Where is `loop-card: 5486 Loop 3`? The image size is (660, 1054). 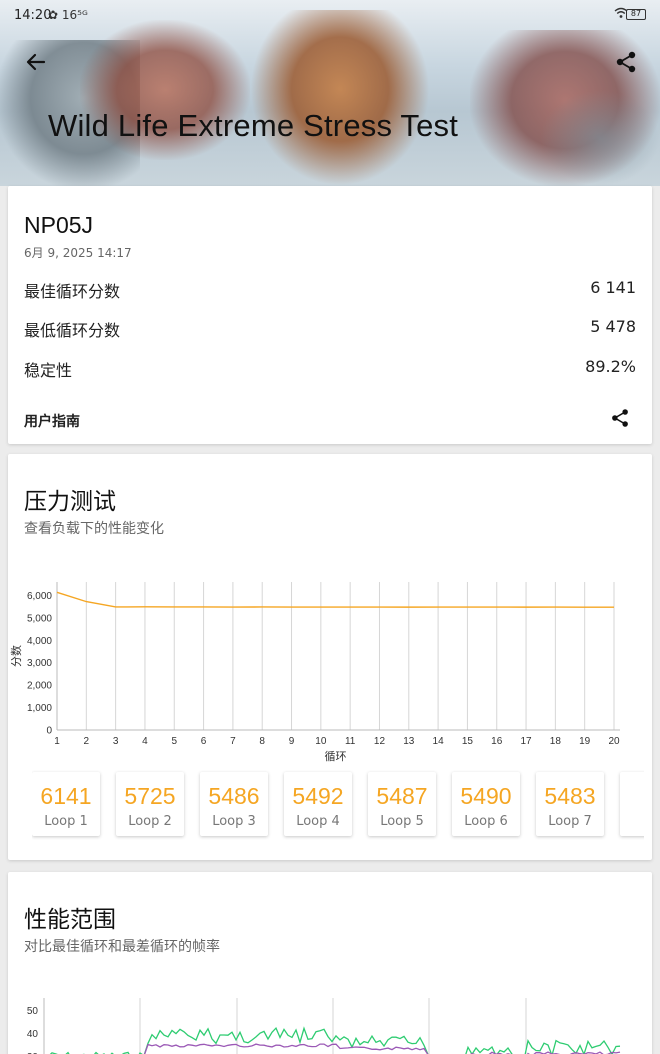
loop-card: 5486 Loop 3 is located at coordinates (234, 804).